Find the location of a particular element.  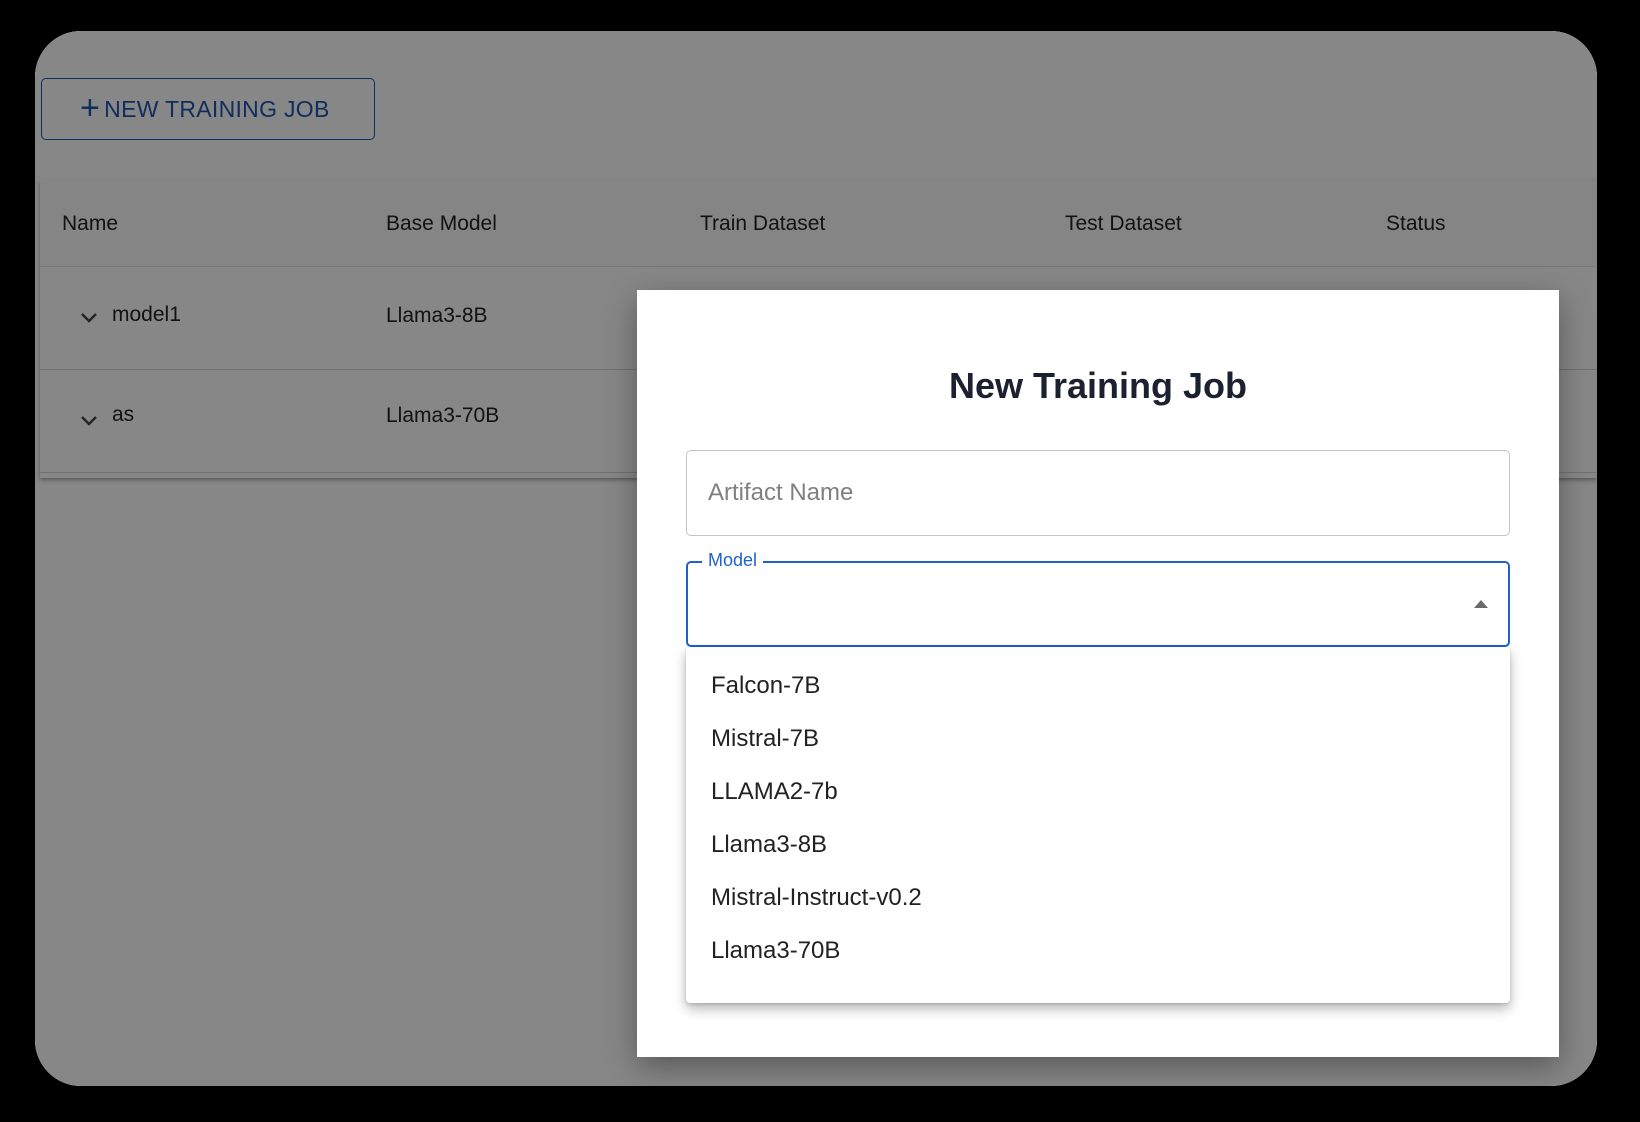

artifact-name-input is located at coordinates (1098, 493).